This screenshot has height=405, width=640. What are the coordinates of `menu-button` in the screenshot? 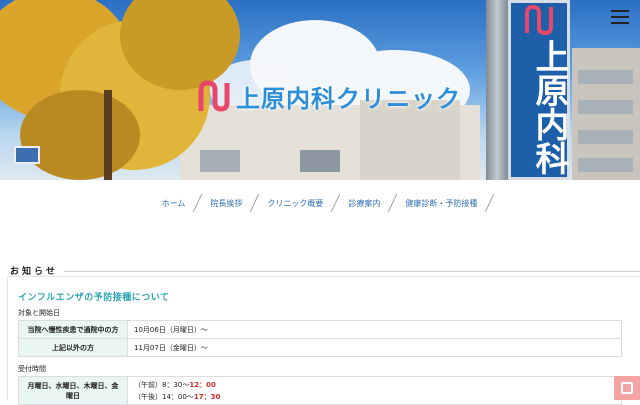 It's located at (621, 16).